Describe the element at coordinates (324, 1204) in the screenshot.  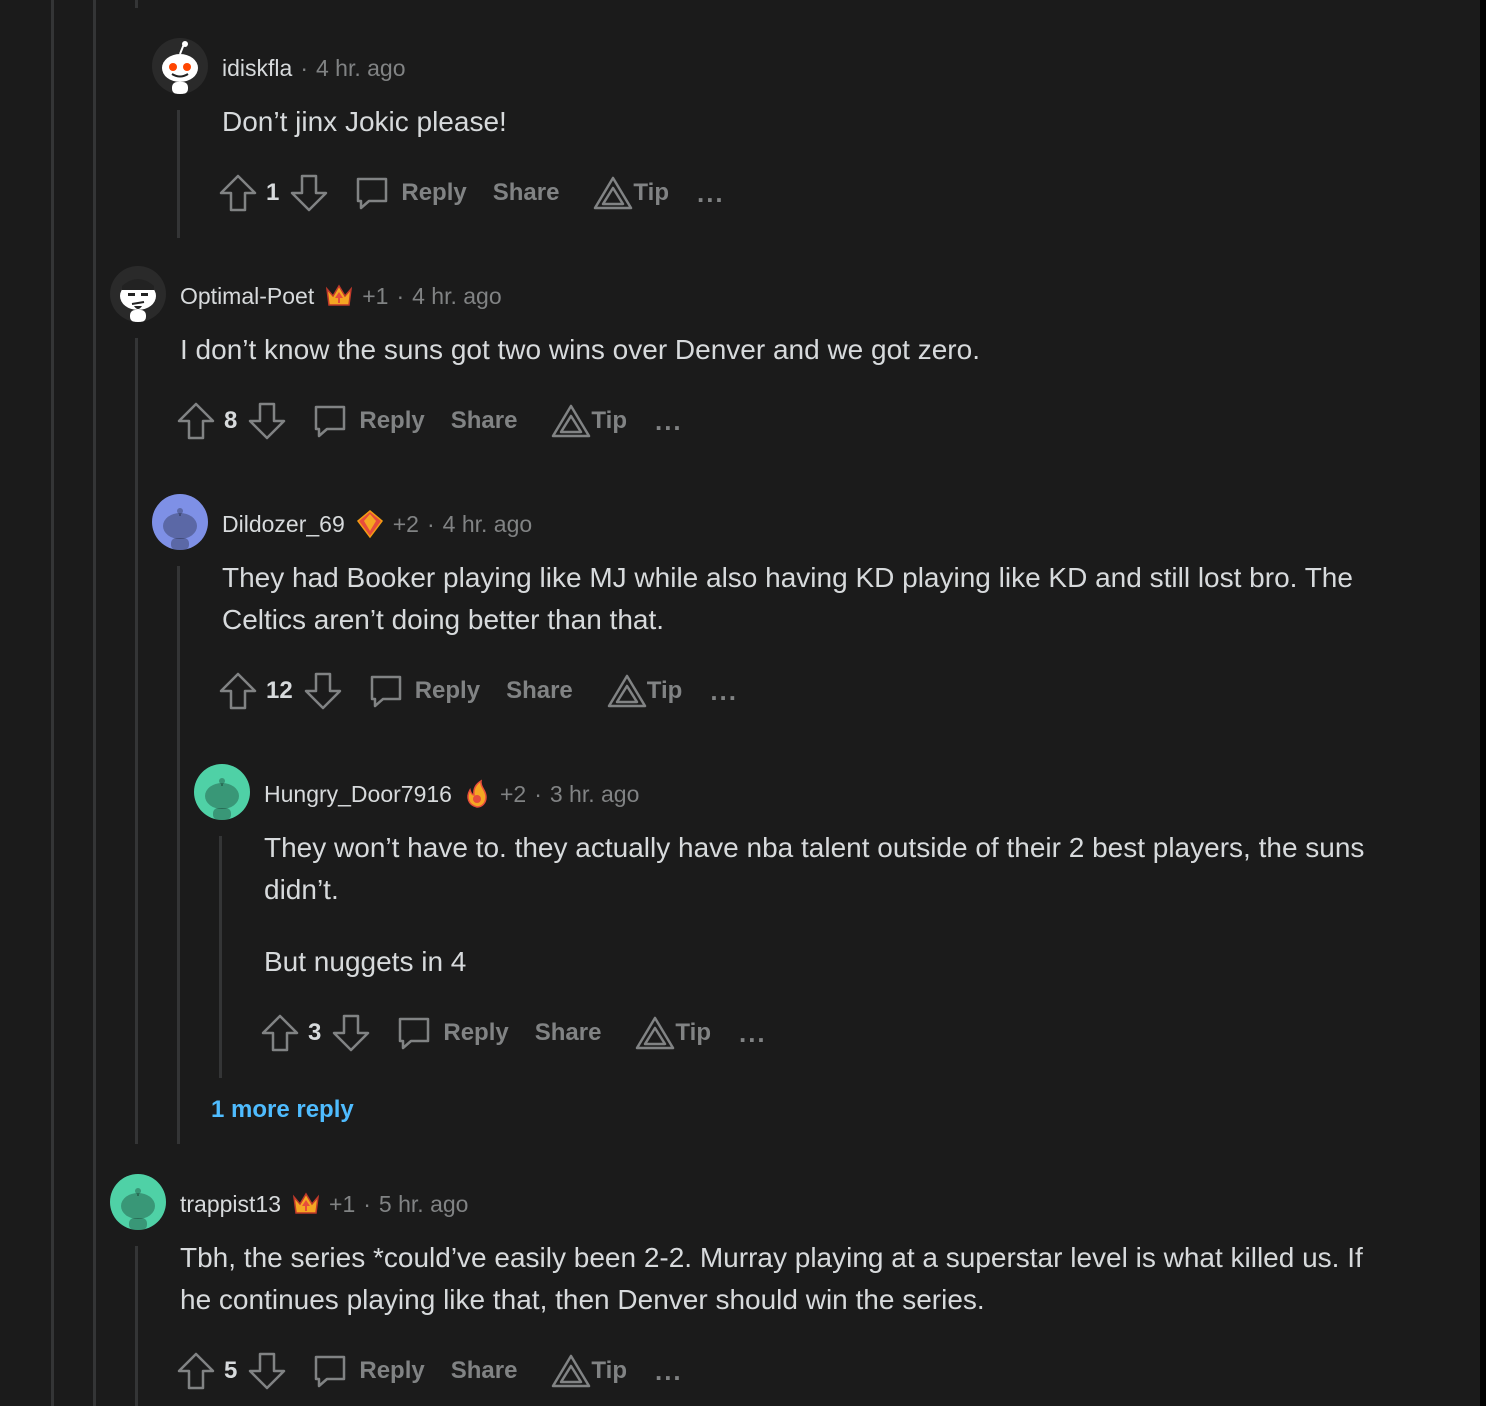
I see `comment-header: trappist13 +1 · 5 hr. ago` at that location.